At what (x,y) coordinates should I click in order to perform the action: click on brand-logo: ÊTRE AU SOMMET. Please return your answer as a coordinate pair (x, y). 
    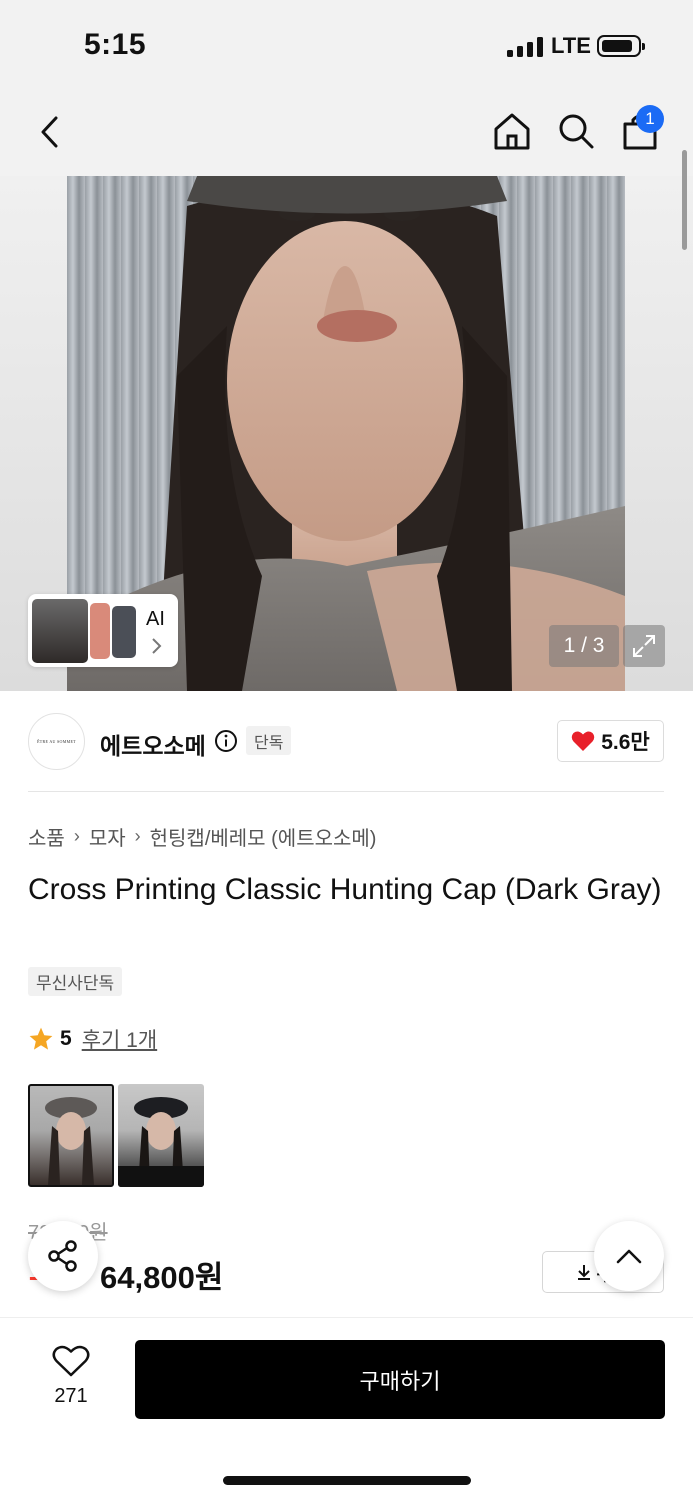
    Looking at the image, I should click on (56, 741).